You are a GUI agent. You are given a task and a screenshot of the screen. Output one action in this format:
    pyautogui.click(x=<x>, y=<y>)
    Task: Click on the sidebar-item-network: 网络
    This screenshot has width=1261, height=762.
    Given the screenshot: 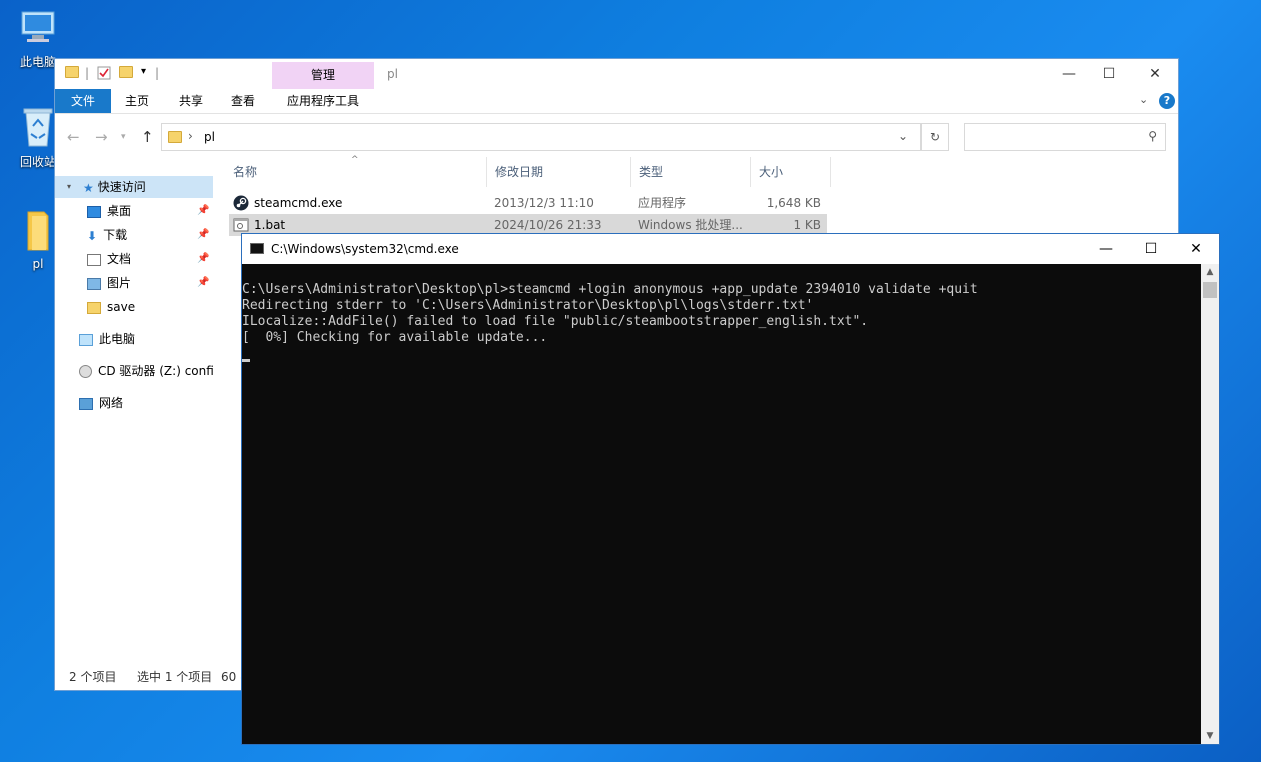 What is the action you would take?
    pyautogui.click(x=134, y=403)
    